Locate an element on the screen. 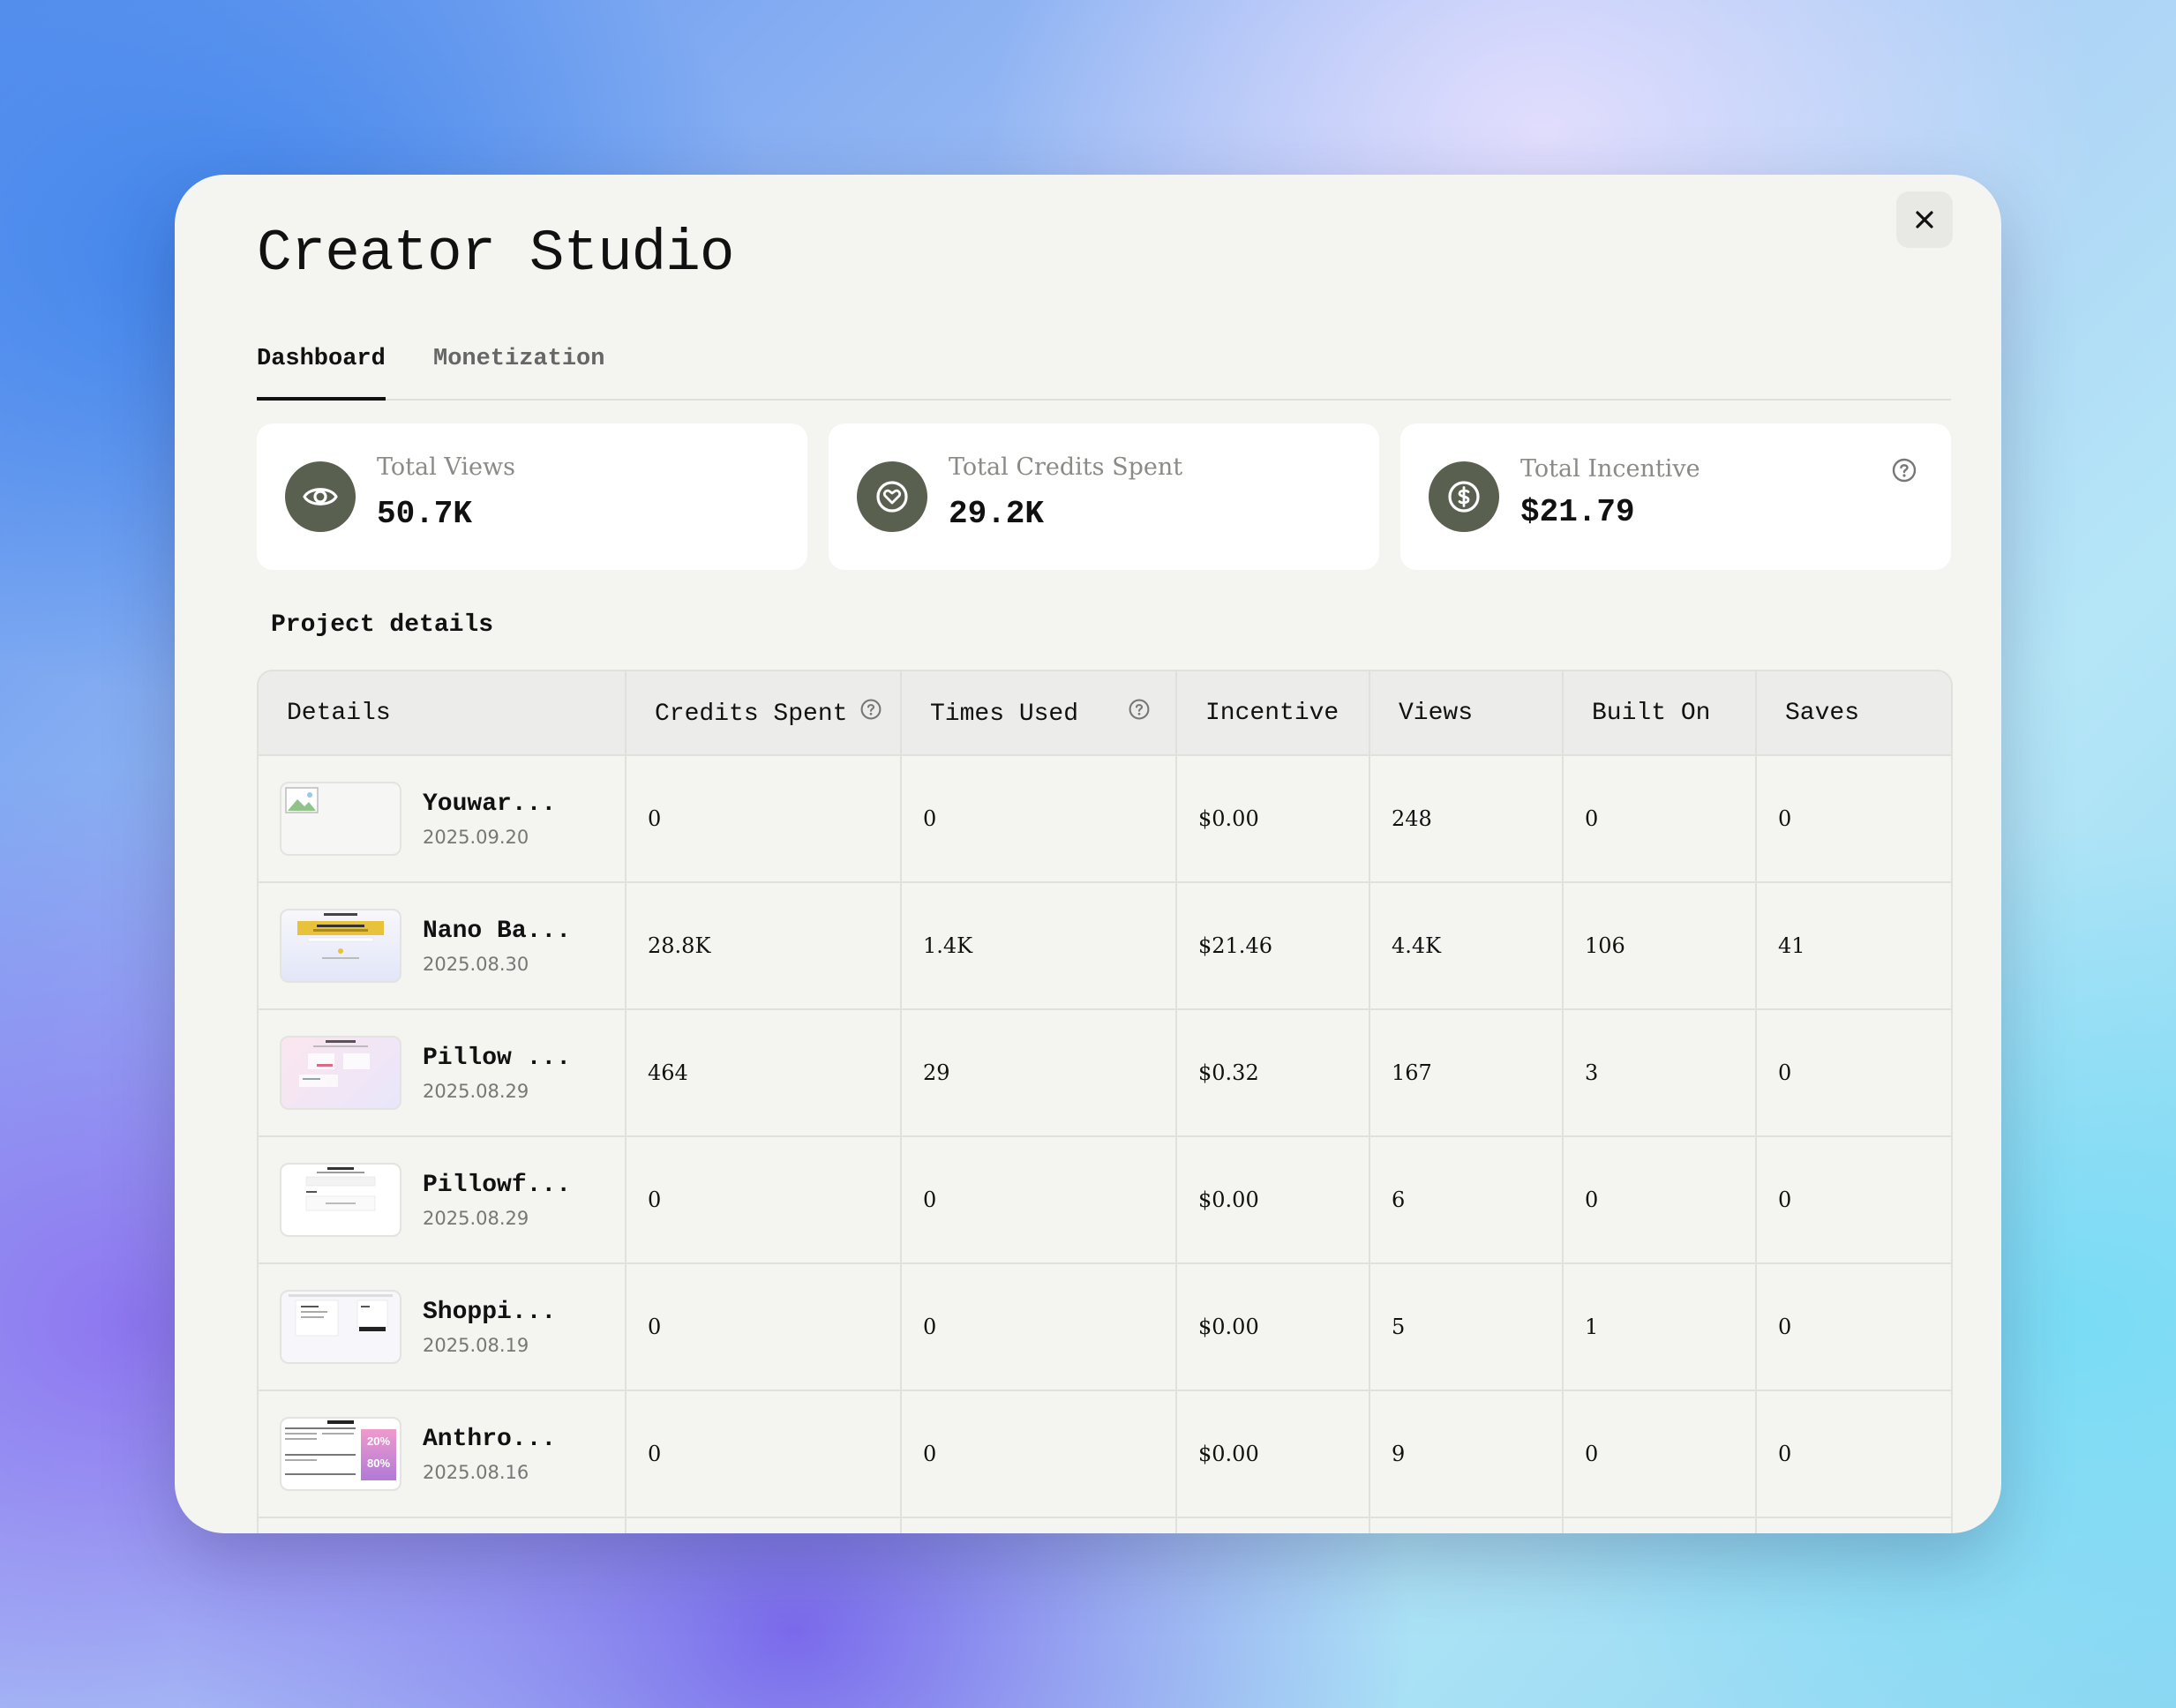 This screenshot has width=2176, height=1708. project-date: 2025.08.30 is located at coordinates (476, 964).